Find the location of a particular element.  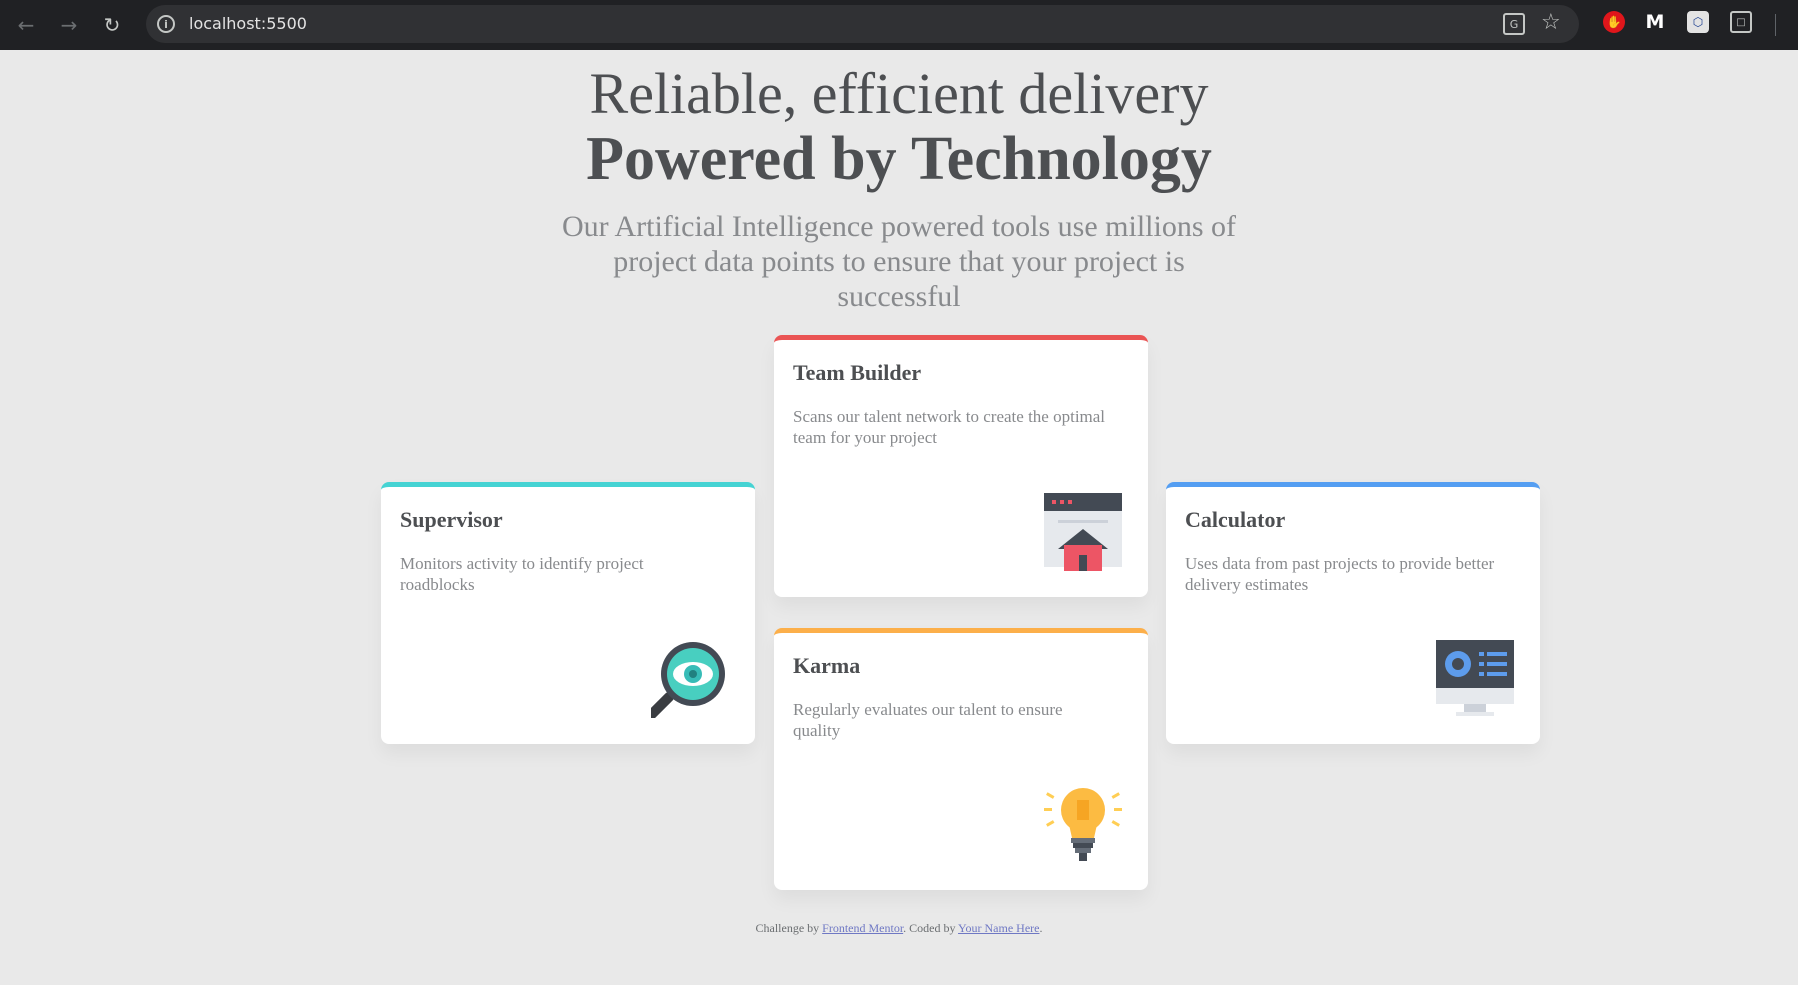

malwarebytes-icon: M is located at coordinates (1655, 22).